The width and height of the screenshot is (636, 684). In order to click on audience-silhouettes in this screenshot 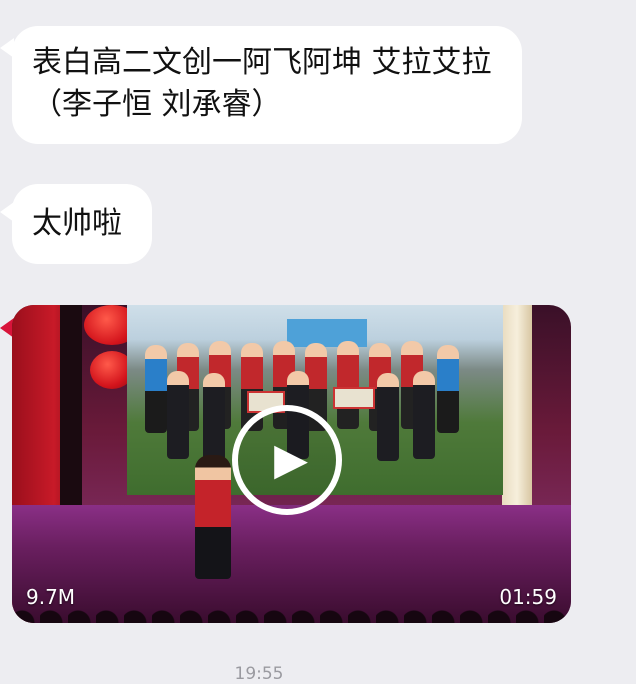, I will do `click(291, 610)`.